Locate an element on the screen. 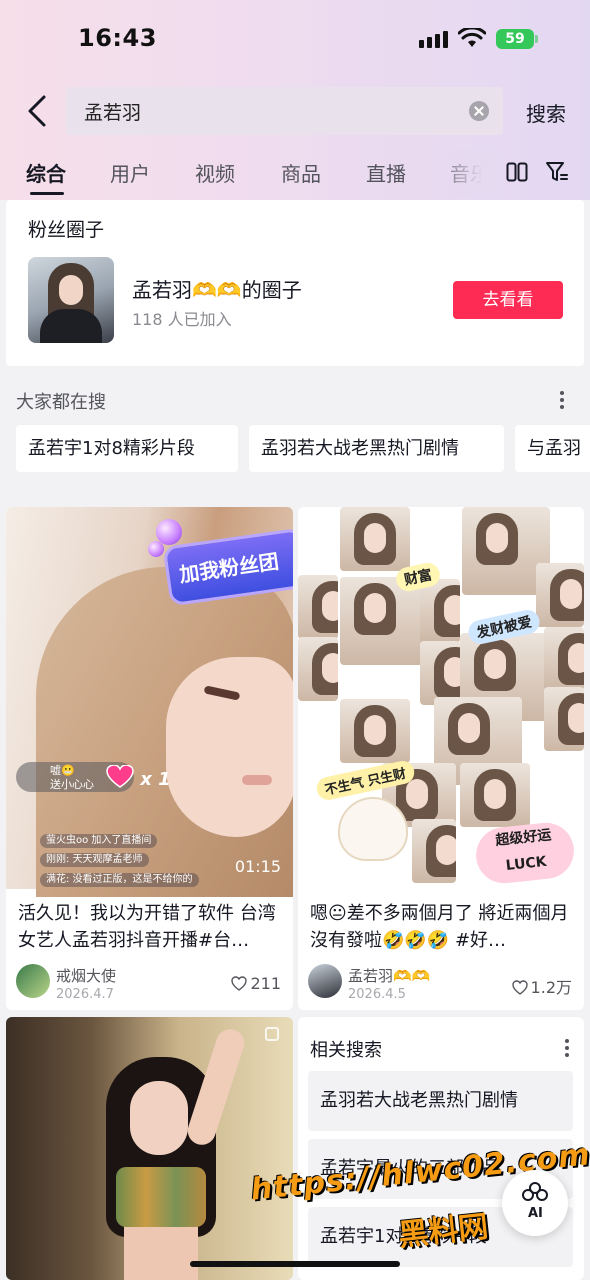 This screenshot has height=1280, width=590. ai-button-label: AI is located at coordinates (535, 1213).